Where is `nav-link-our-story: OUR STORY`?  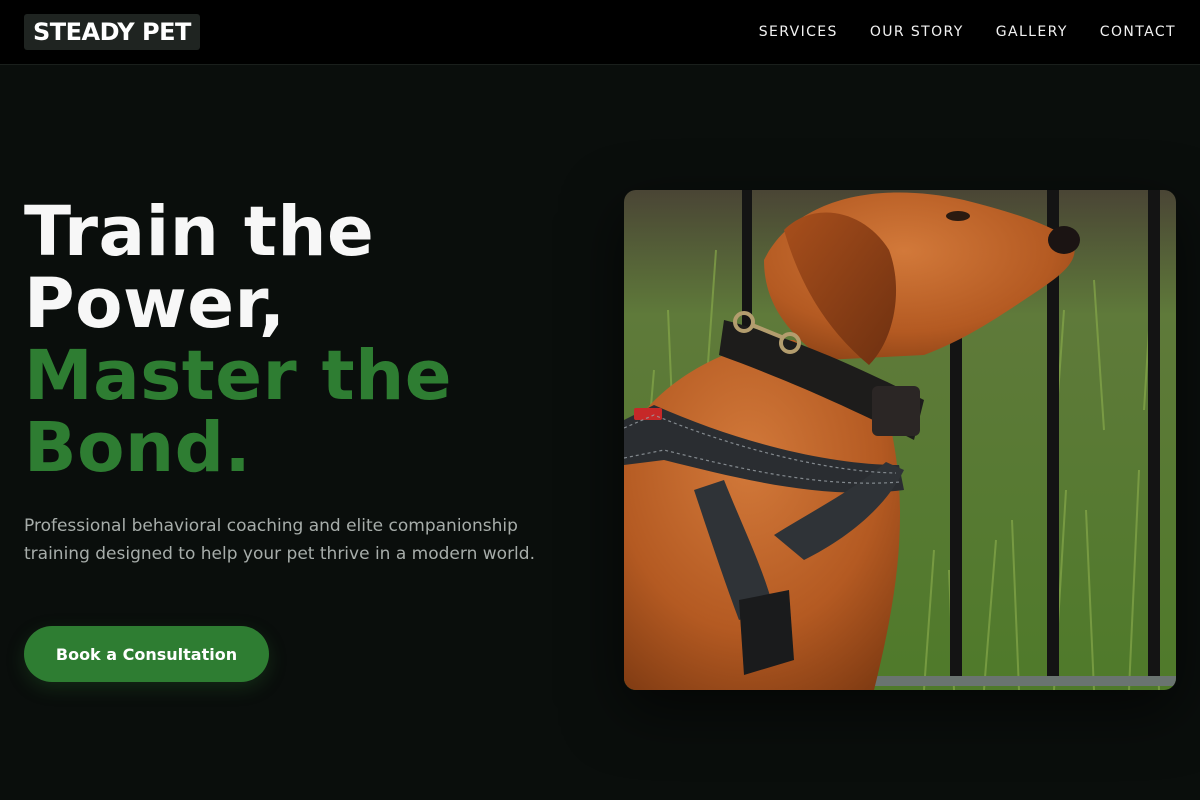
nav-link-our-story: OUR STORY is located at coordinates (917, 32).